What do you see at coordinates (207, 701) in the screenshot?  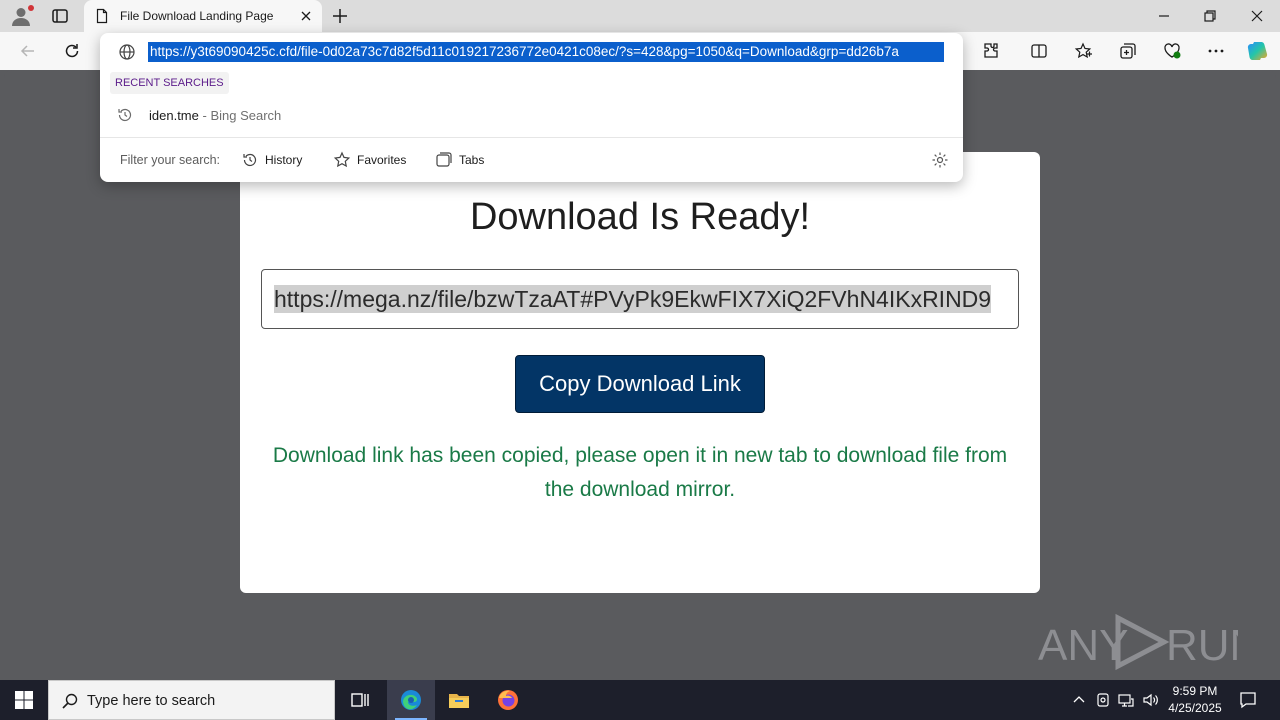 I see `taskbar-search-input` at bounding box center [207, 701].